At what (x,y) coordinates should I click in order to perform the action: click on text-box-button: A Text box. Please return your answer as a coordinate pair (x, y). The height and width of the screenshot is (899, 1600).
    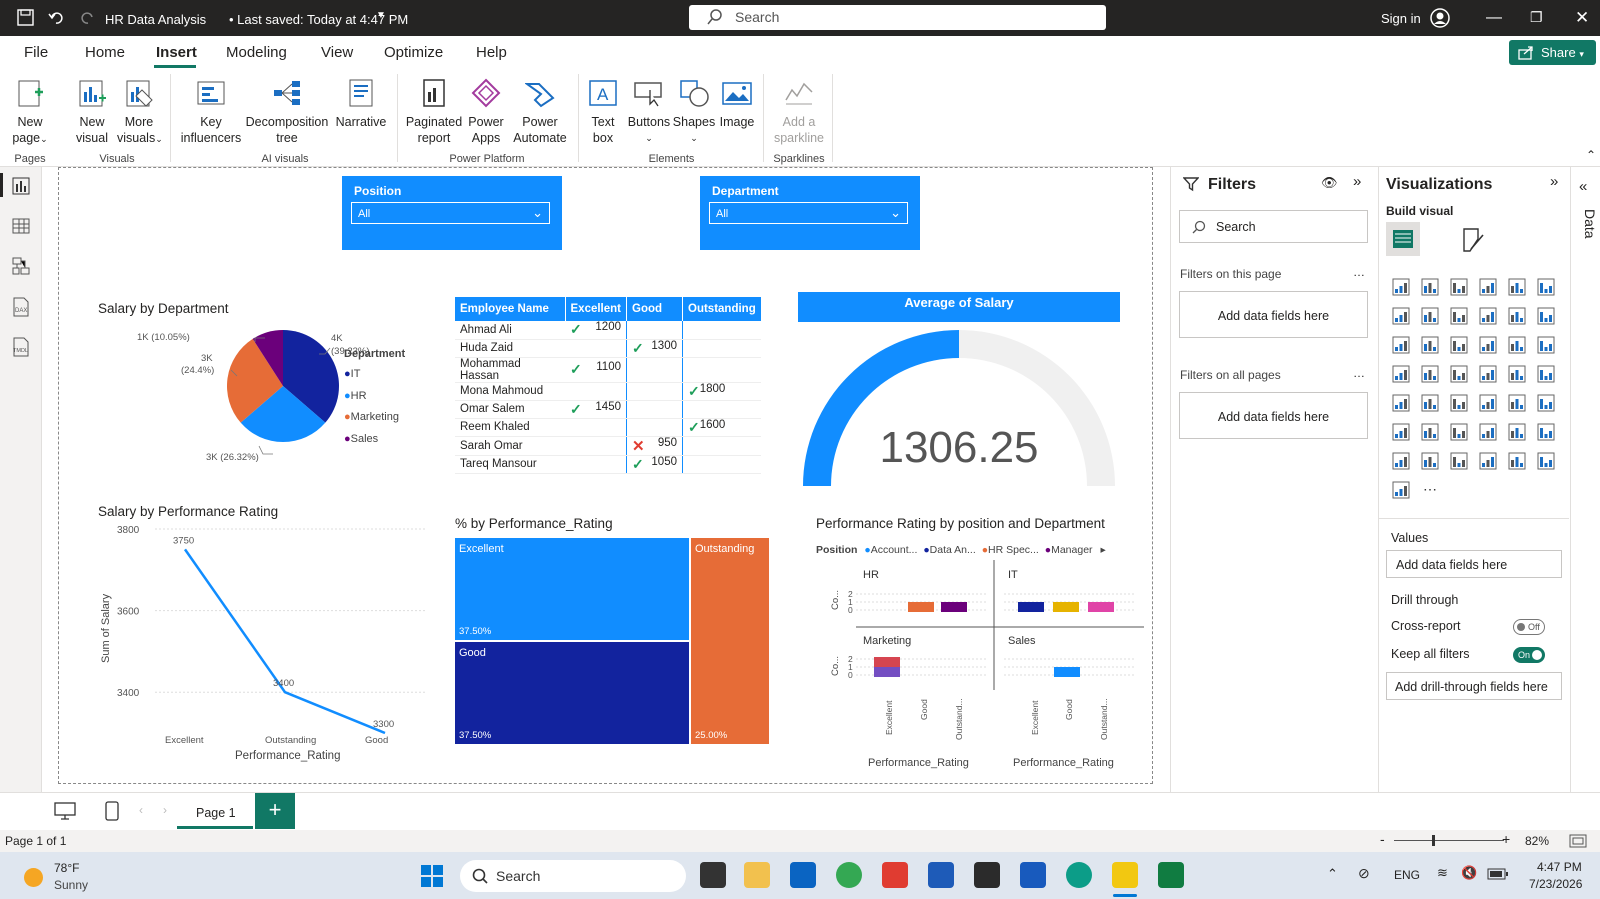
    Looking at the image, I should click on (603, 112).